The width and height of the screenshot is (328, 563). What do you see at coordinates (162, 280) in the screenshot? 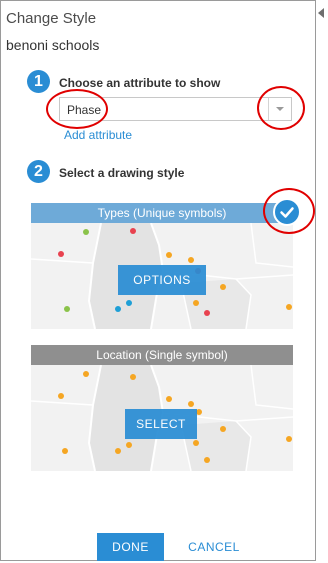
I see `options-button: OPTIONS` at bounding box center [162, 280].